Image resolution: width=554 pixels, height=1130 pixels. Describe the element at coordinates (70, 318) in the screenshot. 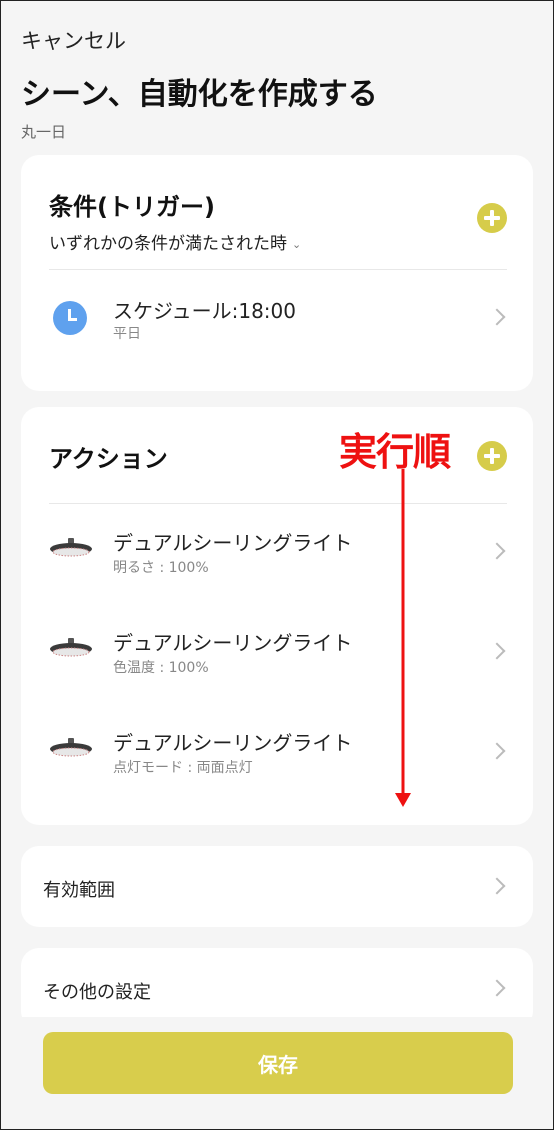

I see `clock-icon` at that location.